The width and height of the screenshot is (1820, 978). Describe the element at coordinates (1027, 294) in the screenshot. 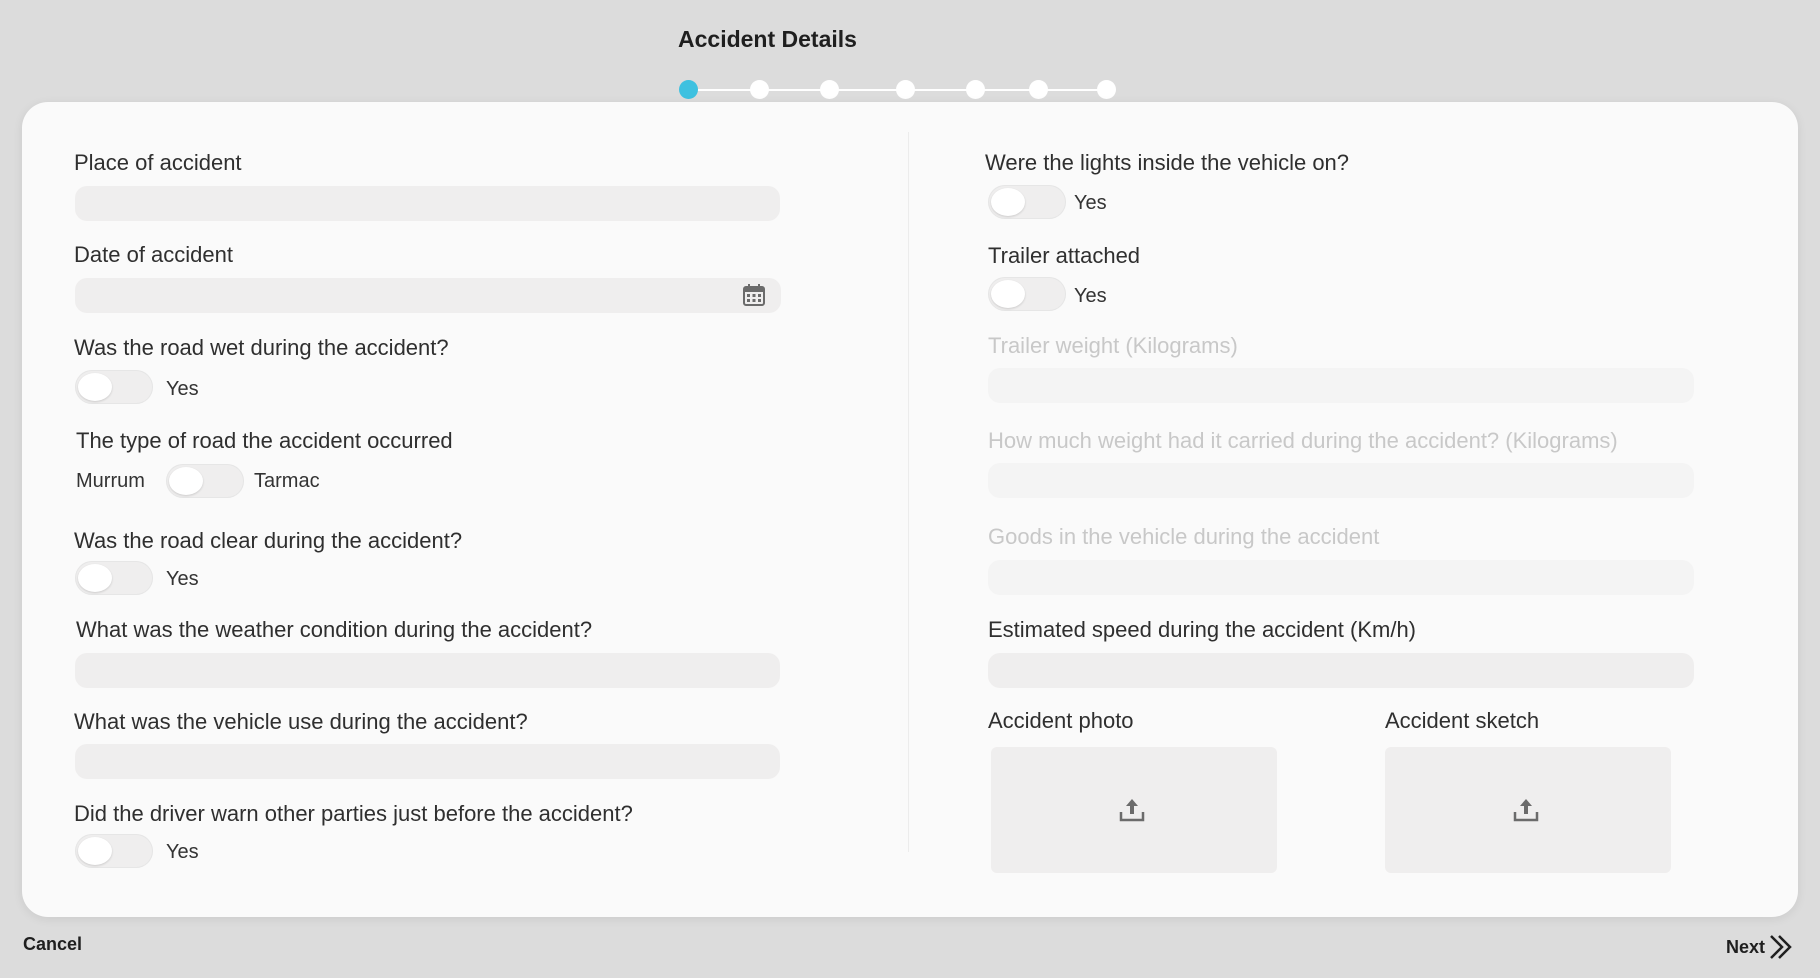

I see `trailer-toggle` at that location.